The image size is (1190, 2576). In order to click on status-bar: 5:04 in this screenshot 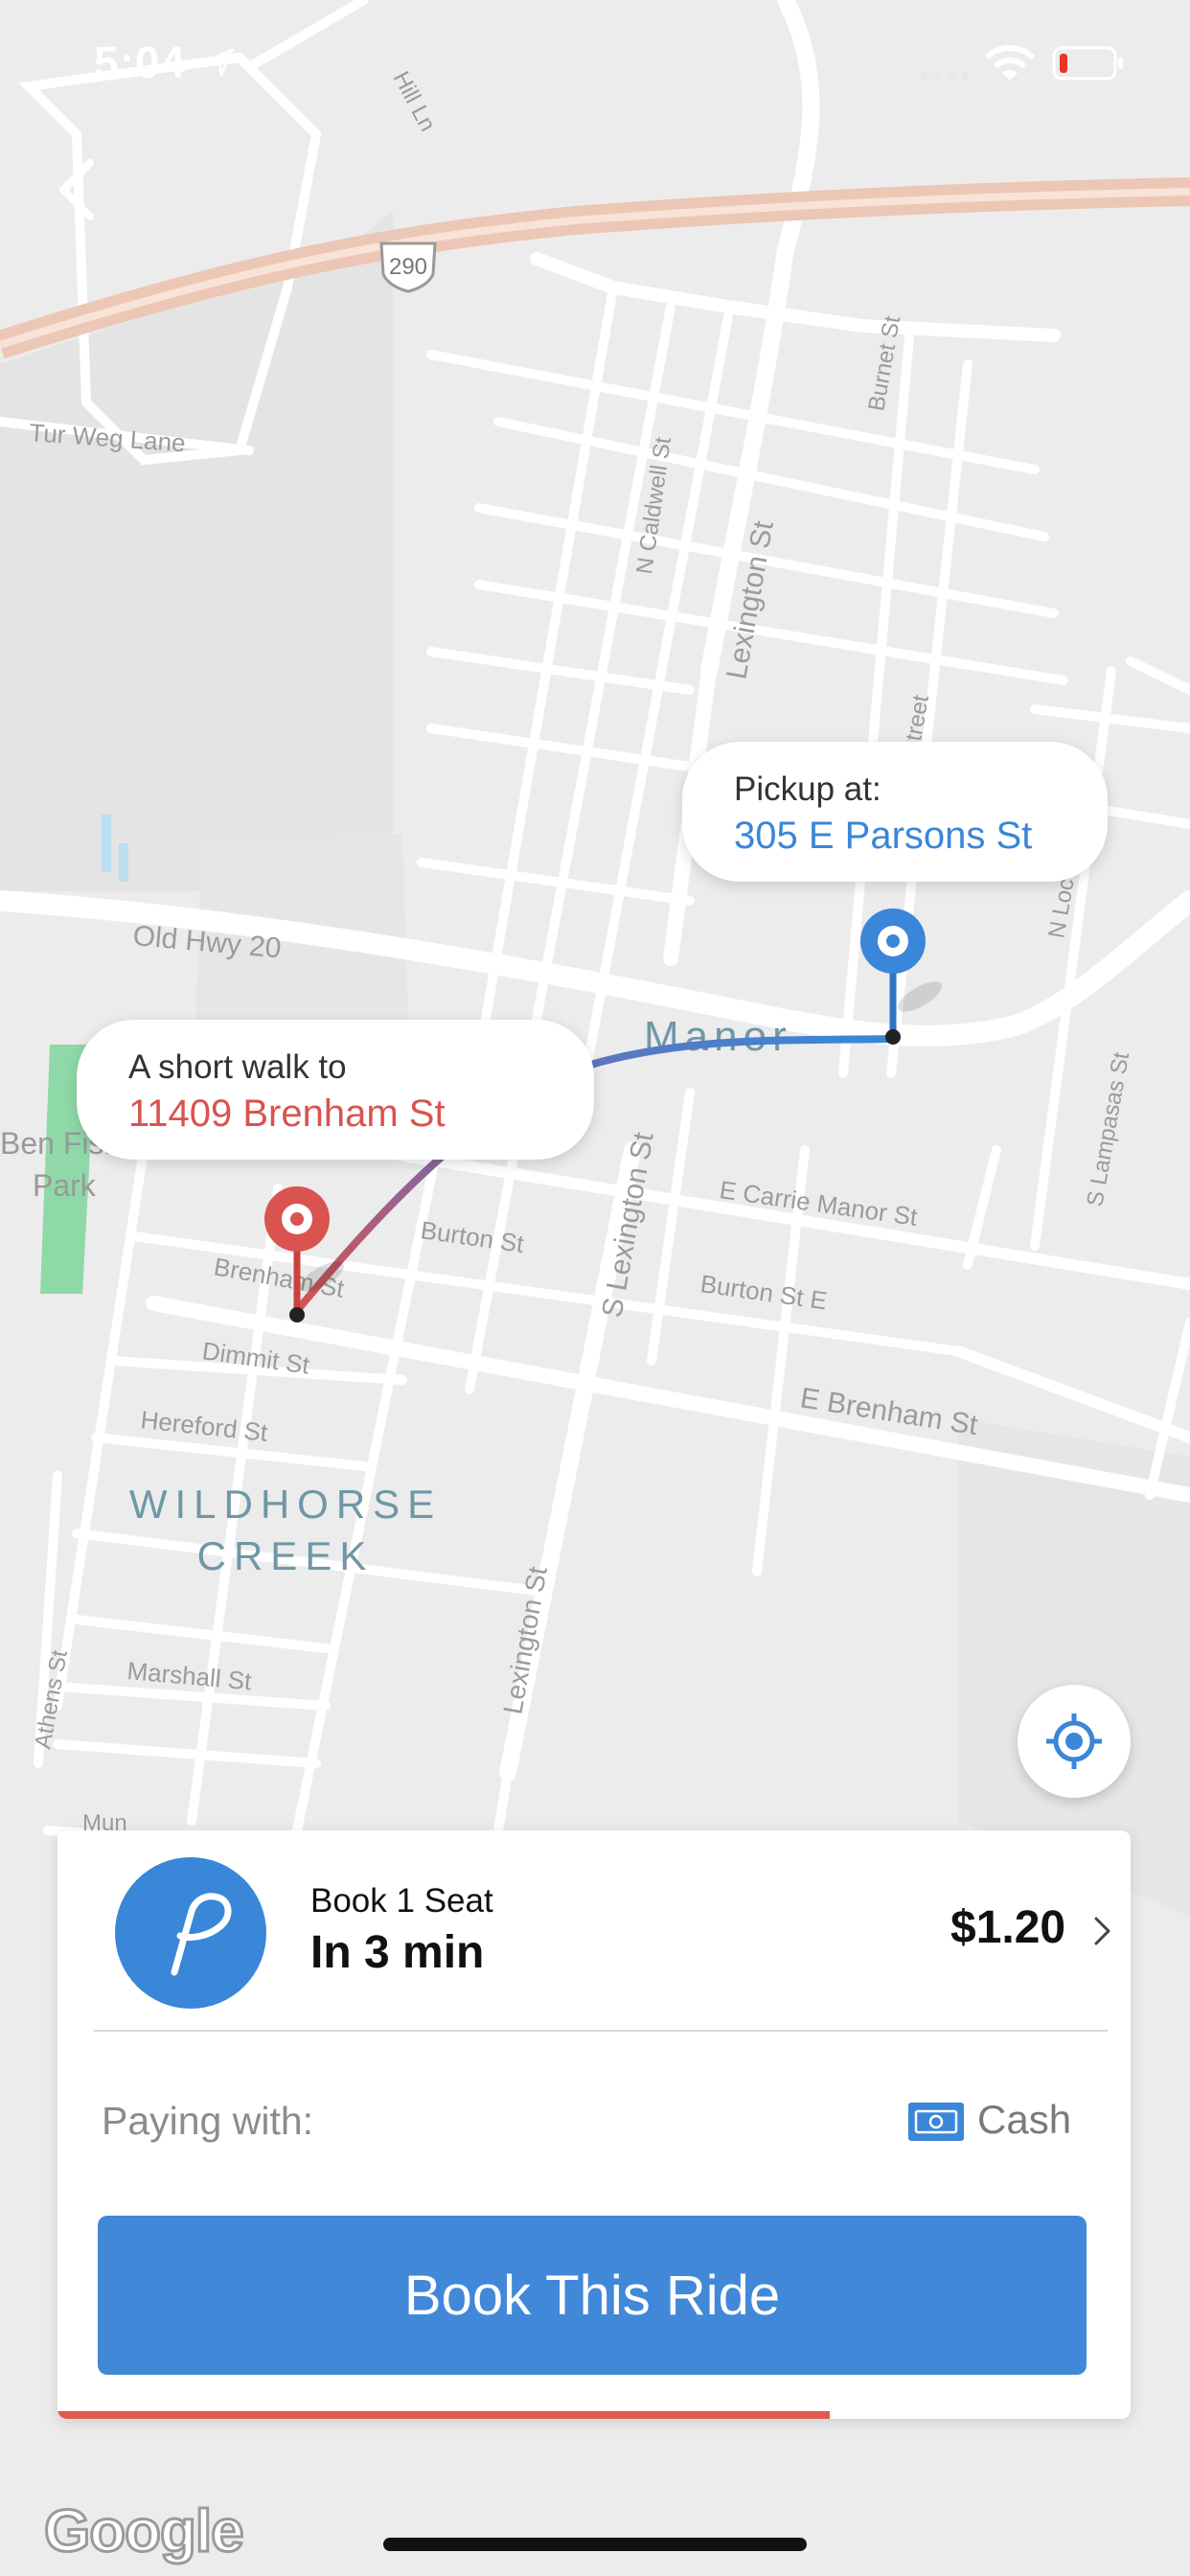, I will do `click(595, 63)`.